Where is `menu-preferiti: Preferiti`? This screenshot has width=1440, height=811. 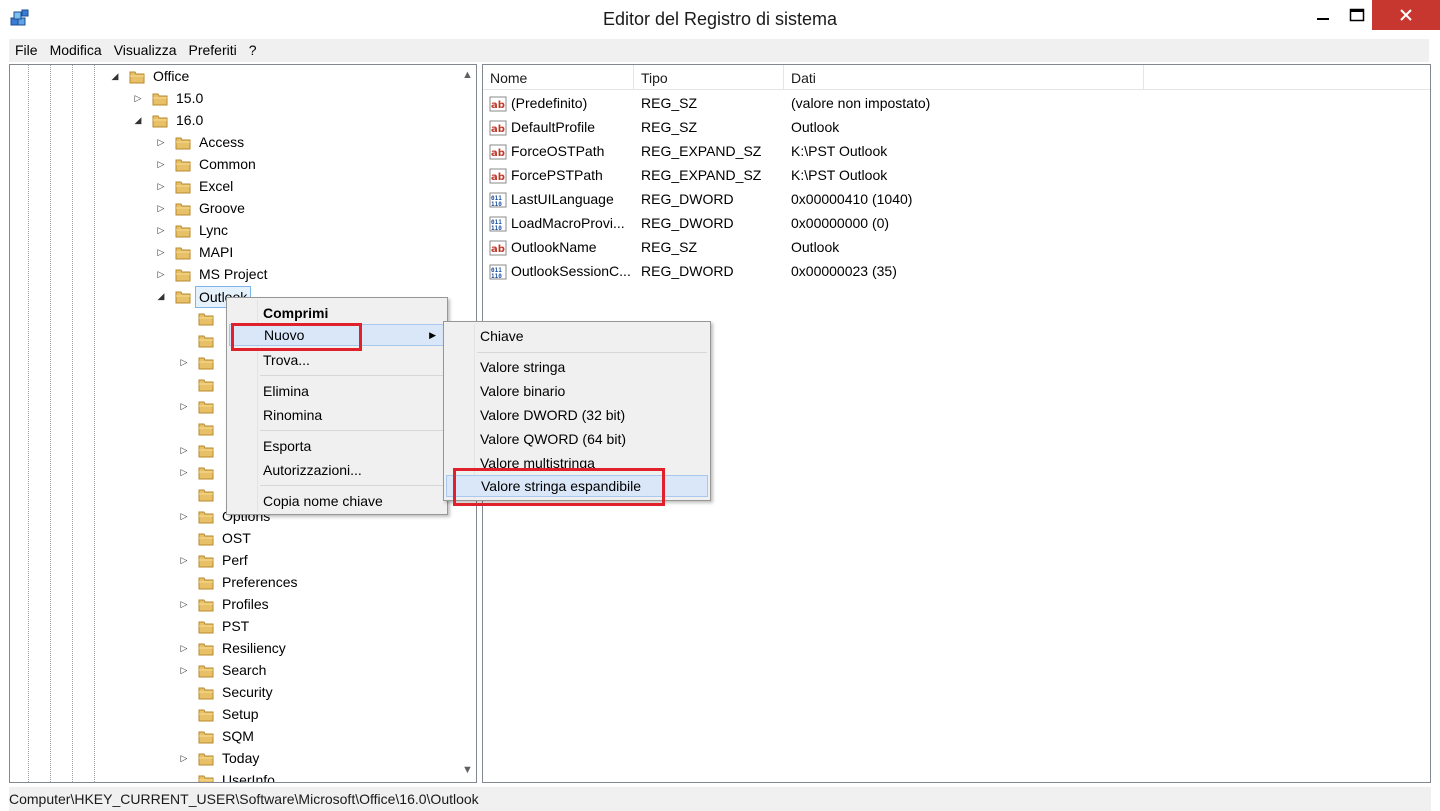
menu-preferiti: Preferiti is located at coordinates (212, 50).